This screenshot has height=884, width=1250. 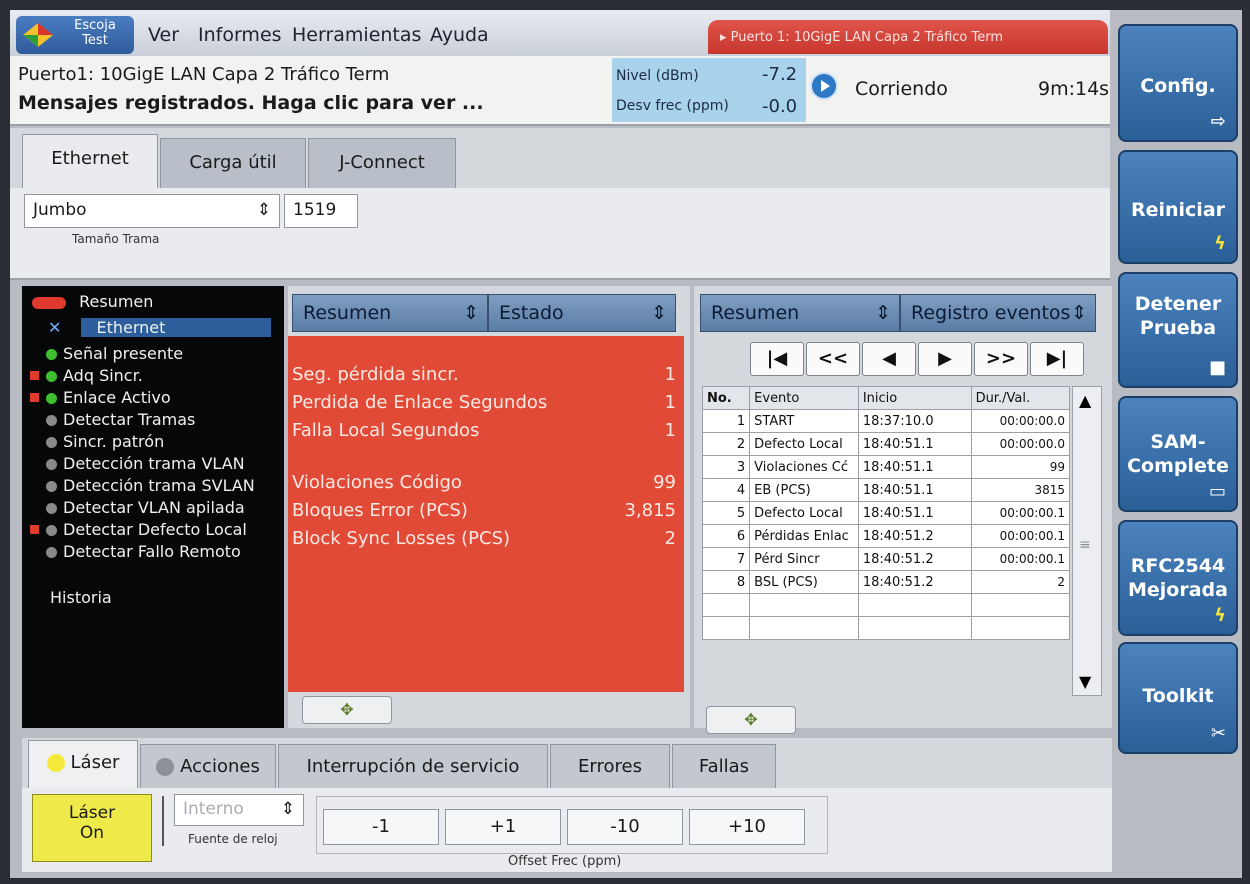 What do you see at coordinates (1085, 400) in the screenshot?
I see `scroll-up-icon: ▲` at bounding box center [1085, 400].